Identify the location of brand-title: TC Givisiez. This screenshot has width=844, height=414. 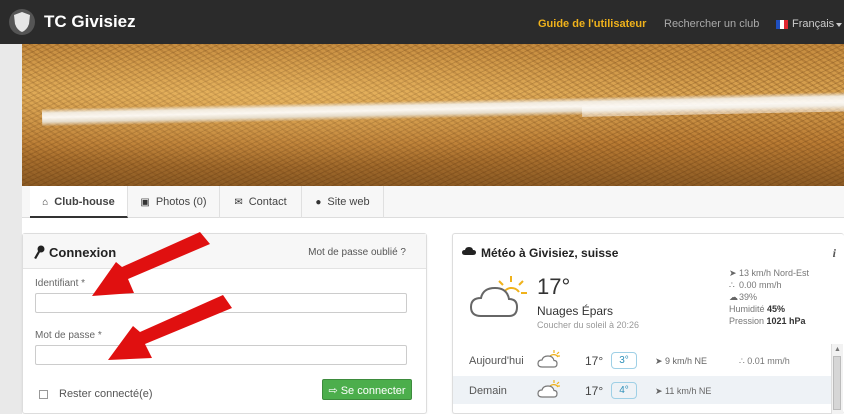
(90, 22).